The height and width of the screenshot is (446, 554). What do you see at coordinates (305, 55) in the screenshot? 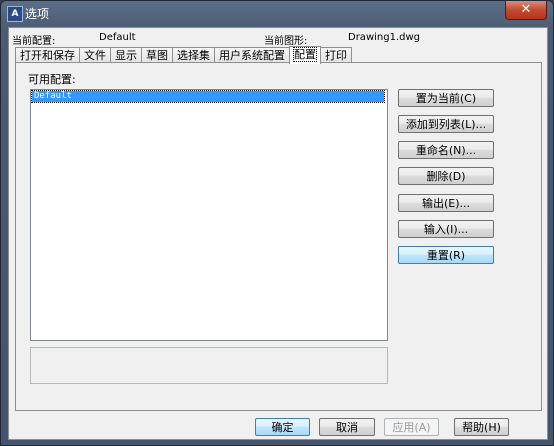
I see `tab-profiles: 配置` at bounding box center [305, 55].